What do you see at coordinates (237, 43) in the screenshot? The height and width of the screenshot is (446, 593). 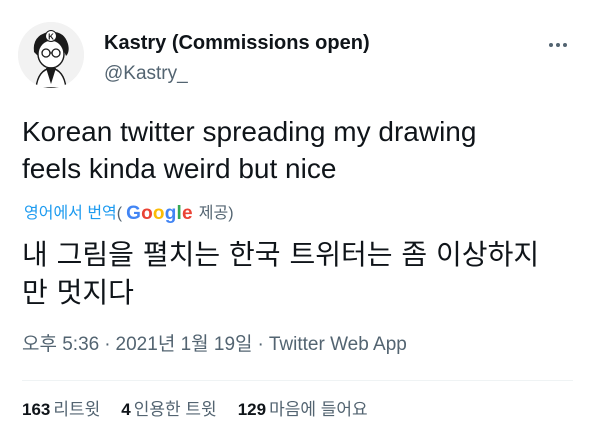 I see `author-display-name: Kastry (Commissions open)` at bounding box center [237, 43].